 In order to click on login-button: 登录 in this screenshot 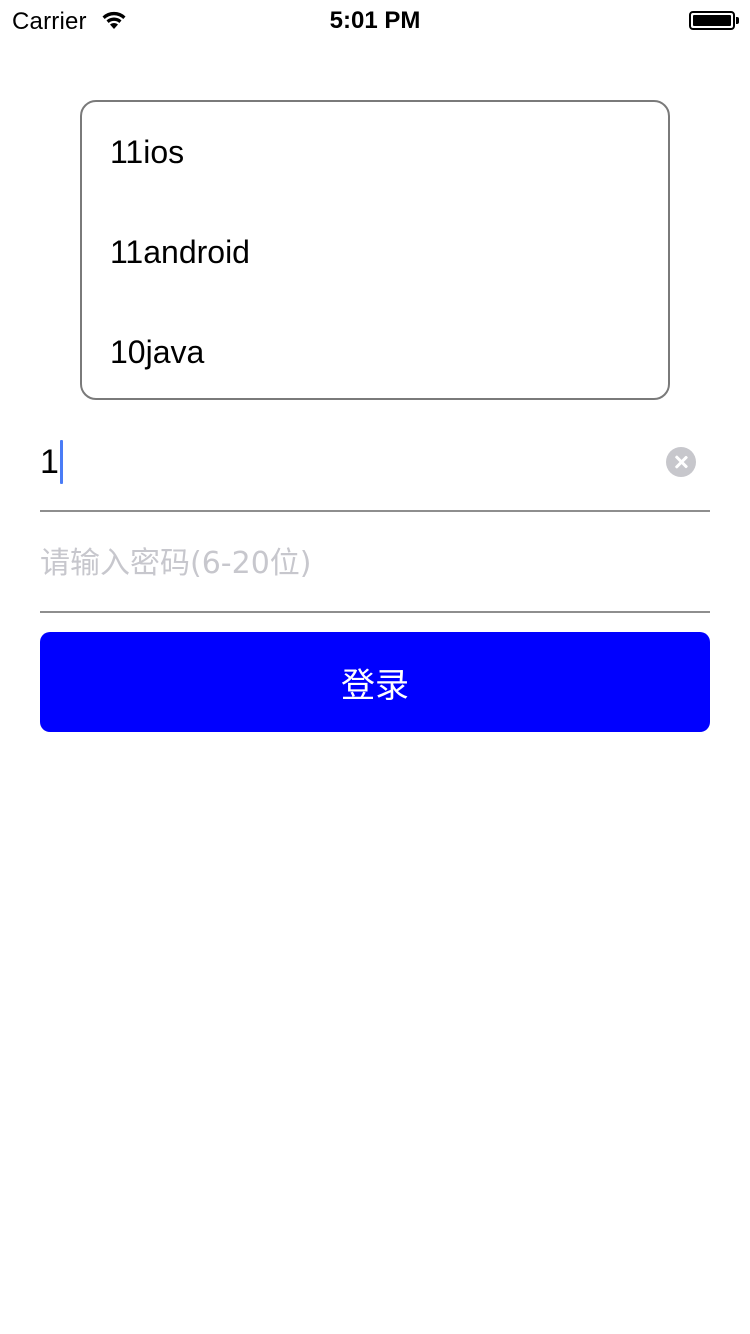, I will do `click(375, 682)`.